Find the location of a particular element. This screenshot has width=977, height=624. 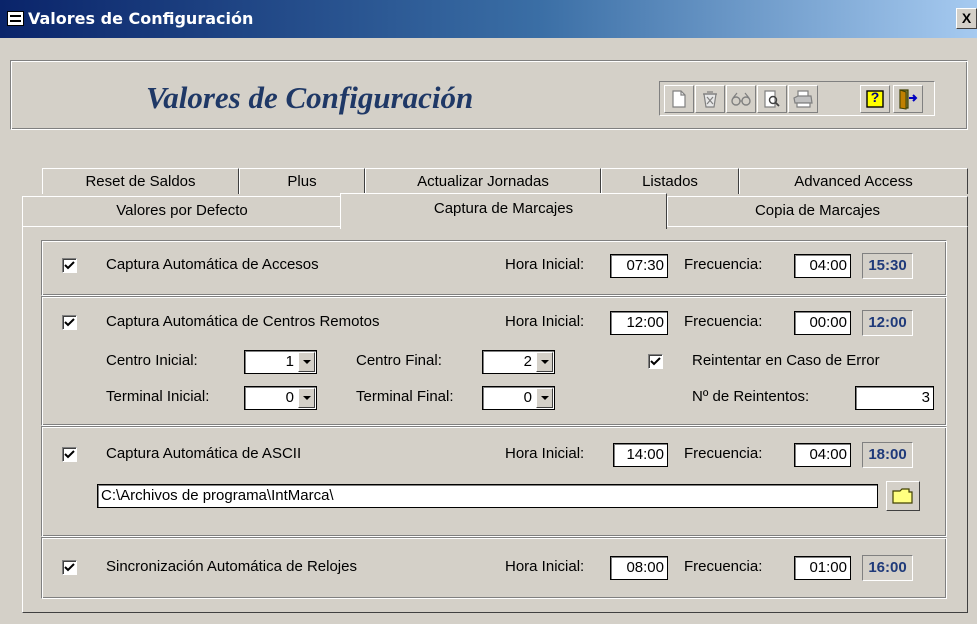

accesos-checkbox is located at coordinates (69, 265).